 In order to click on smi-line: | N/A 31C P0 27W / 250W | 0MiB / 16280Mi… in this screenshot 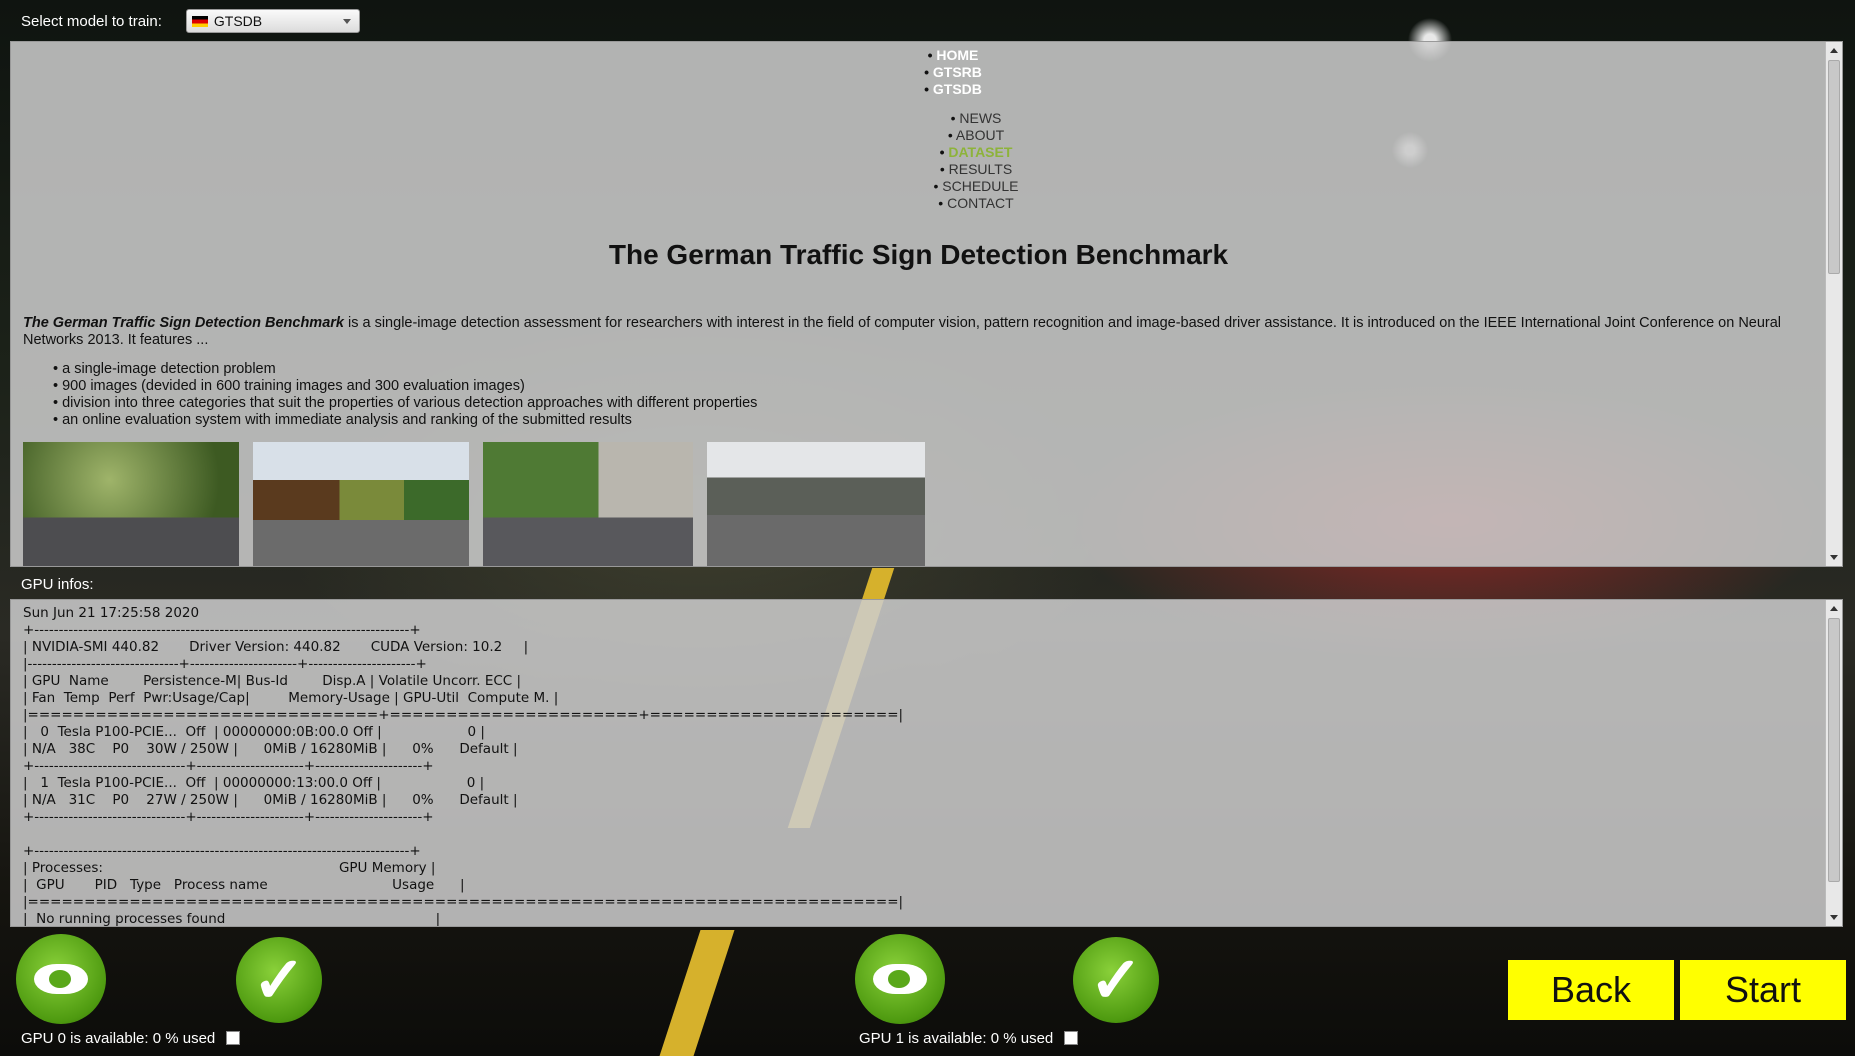, I will do `click(270, 800)`.